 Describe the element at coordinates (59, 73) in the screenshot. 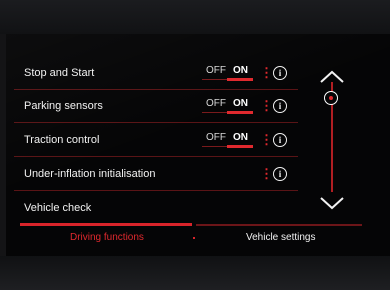

I see `row-label-stop-start: Stop and Start` at that location.